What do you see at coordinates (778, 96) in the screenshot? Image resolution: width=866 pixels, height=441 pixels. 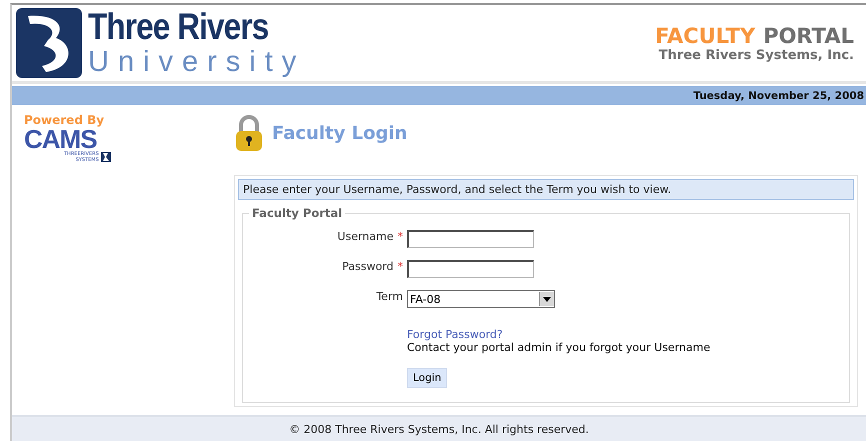 I see `date-text: Tuesday, November 25, 2008` at bounding box center [778, 96].